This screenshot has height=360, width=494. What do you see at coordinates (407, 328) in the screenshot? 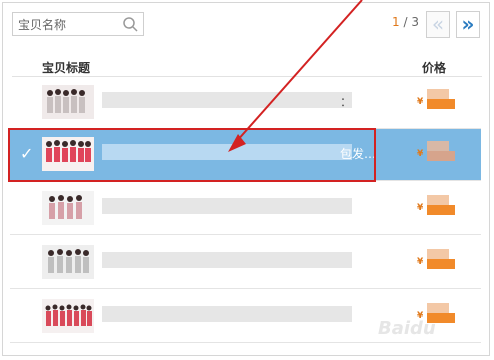
I see `watermark: Baidu` at bounding box center [407, 328].